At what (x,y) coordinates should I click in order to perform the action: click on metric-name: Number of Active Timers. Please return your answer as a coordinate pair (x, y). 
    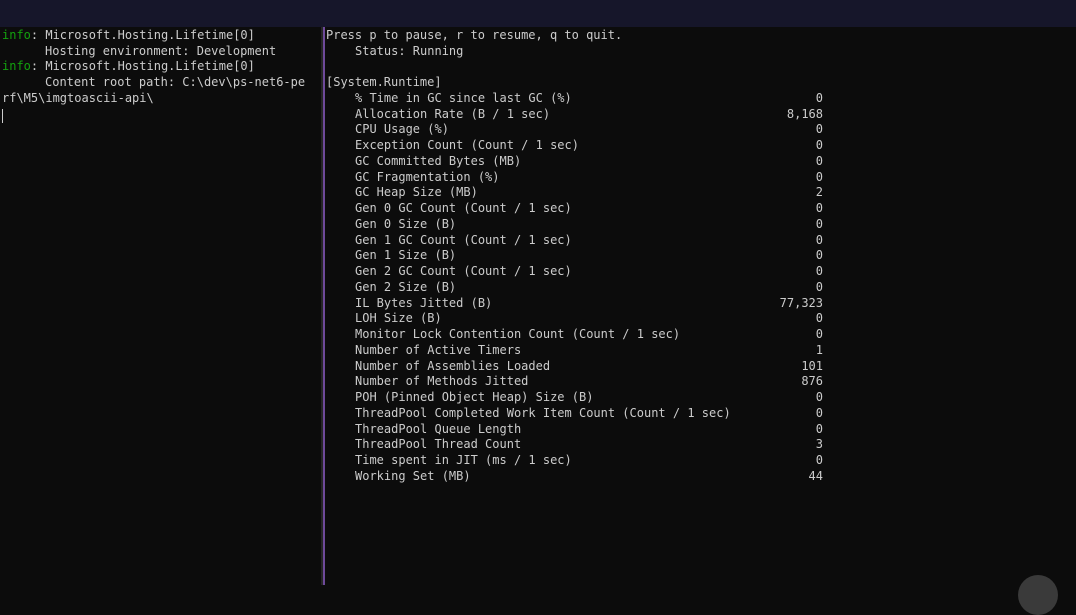
    Looking at the image, I should click on (438, 349).